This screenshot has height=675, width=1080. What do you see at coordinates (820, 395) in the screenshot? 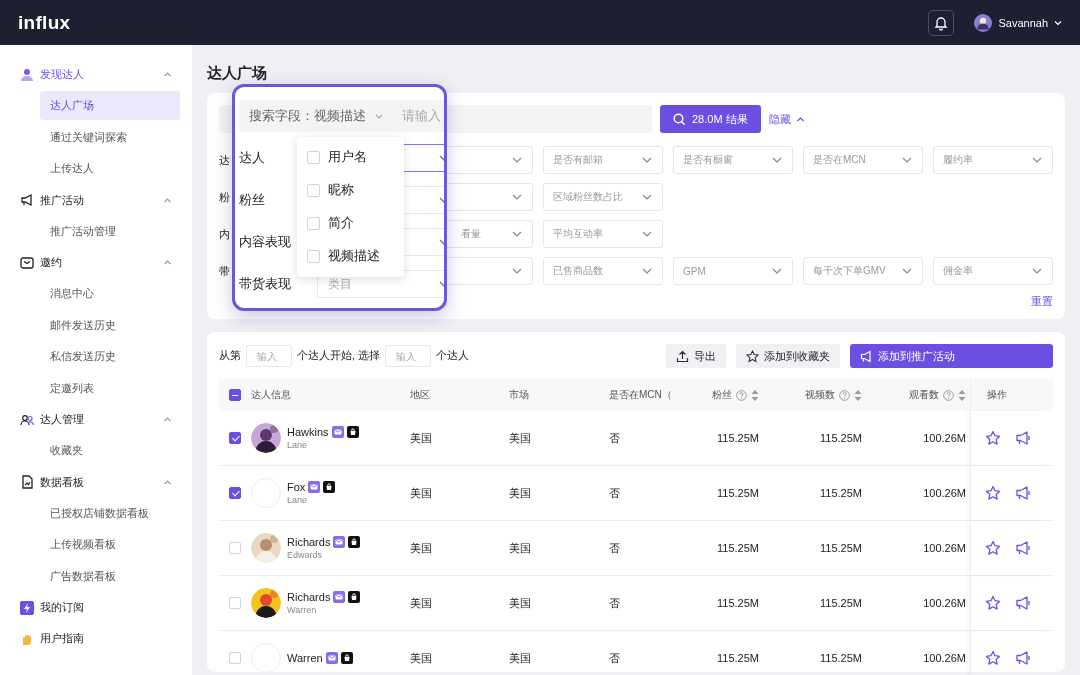
I see `column-header: 视频数` at bounding box center [820, 395].